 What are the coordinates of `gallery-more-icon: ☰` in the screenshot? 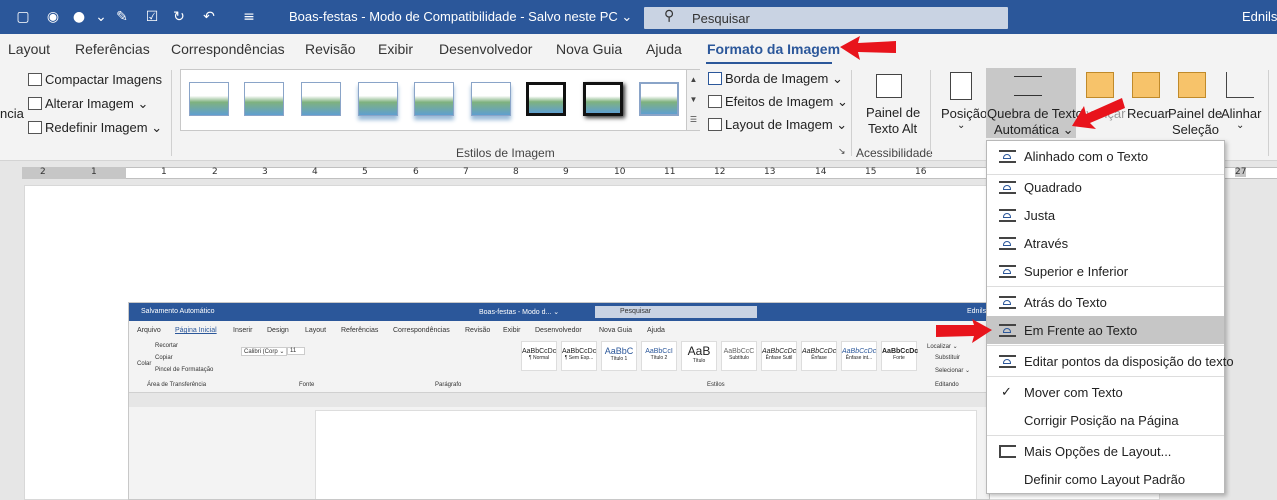 It's located at (693, 120).